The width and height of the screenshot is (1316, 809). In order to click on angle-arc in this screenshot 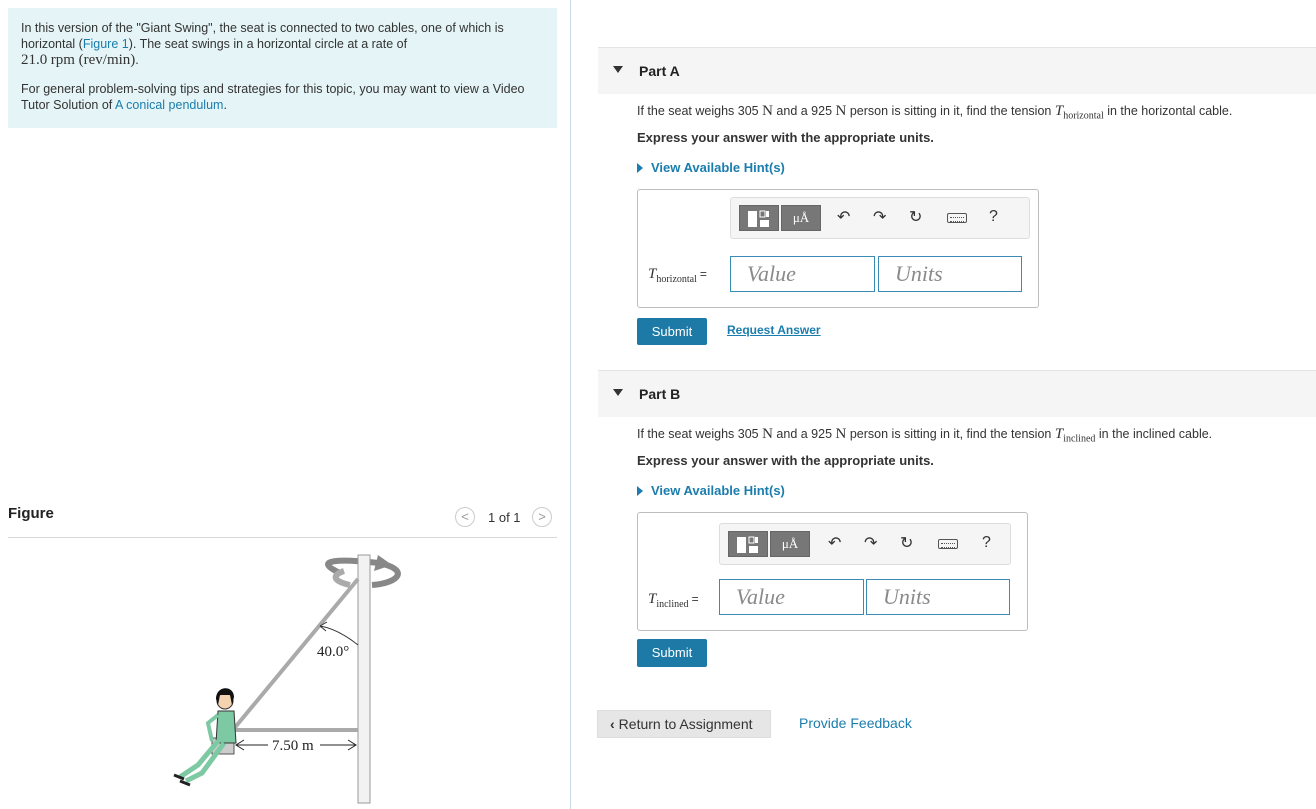, I will do `click(339, 635)`.